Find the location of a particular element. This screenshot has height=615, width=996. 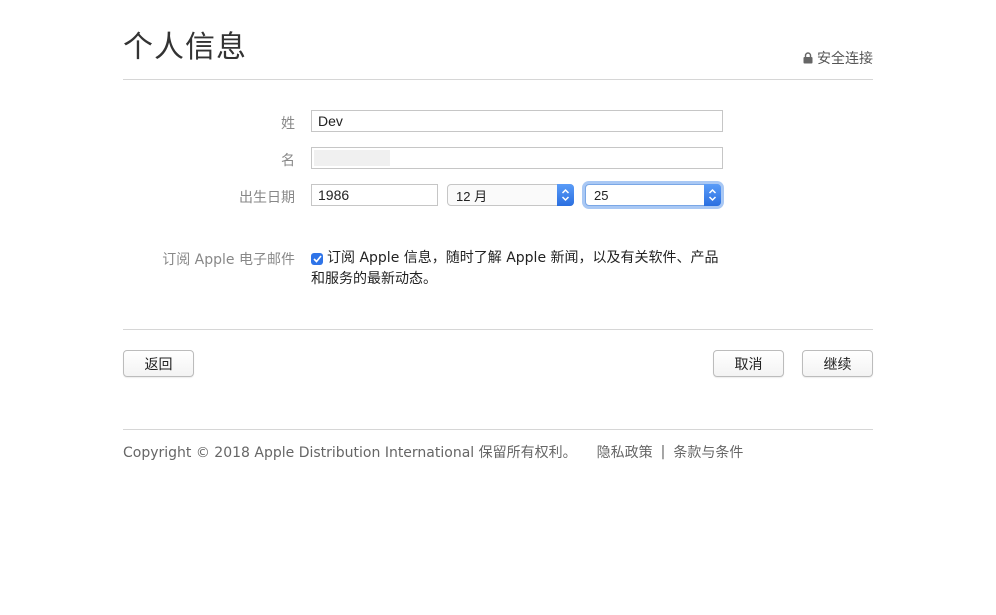

secure-connection: 安全连接 is located at coordinates (838, 58).